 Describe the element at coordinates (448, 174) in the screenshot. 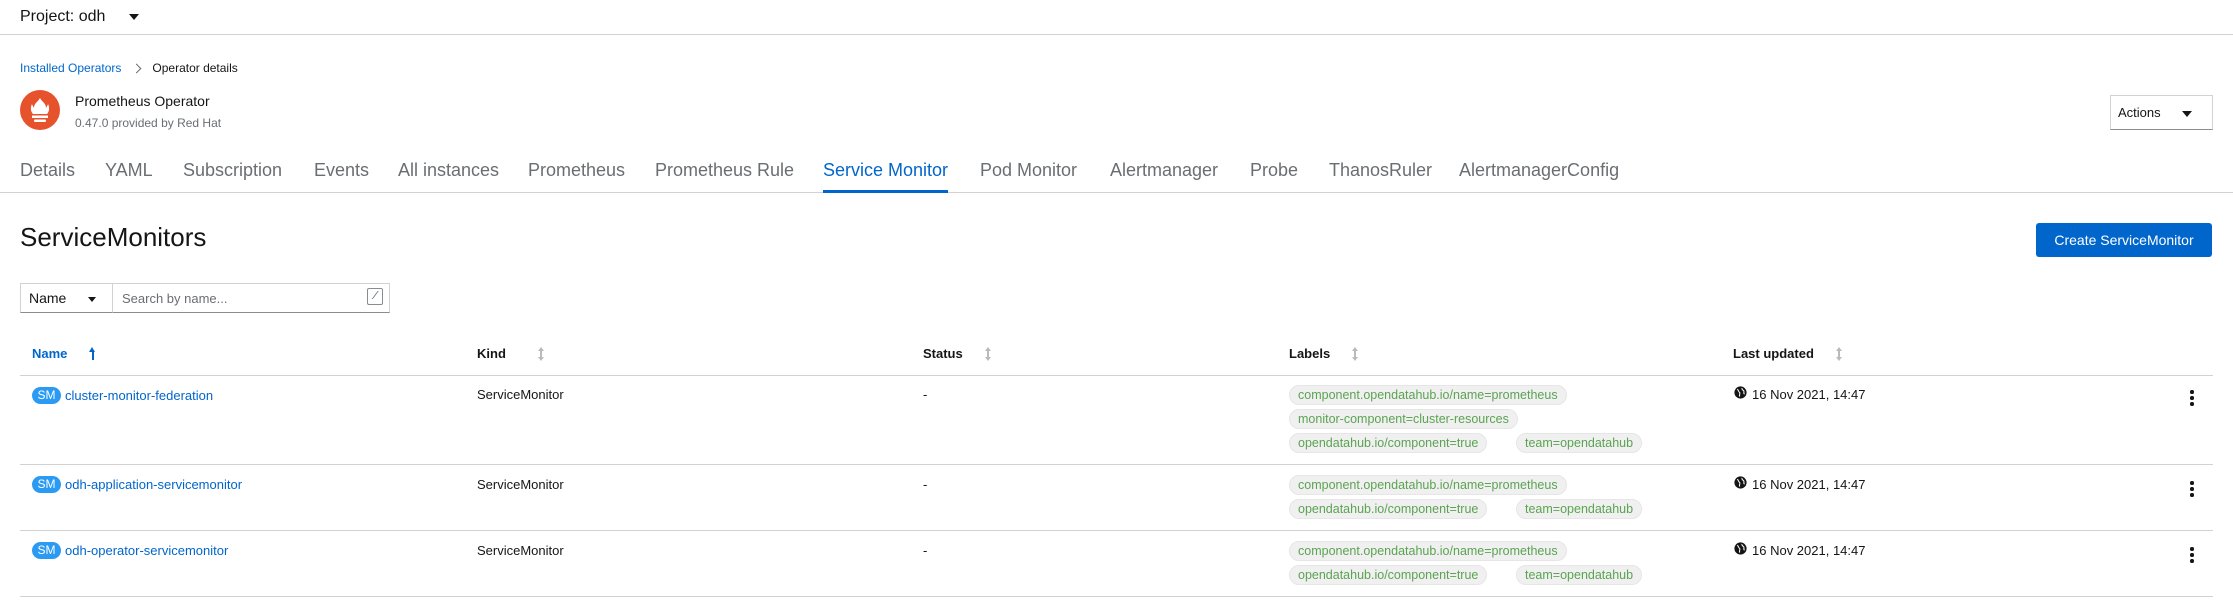

I see `tab-all-instances: All instances` at that location.